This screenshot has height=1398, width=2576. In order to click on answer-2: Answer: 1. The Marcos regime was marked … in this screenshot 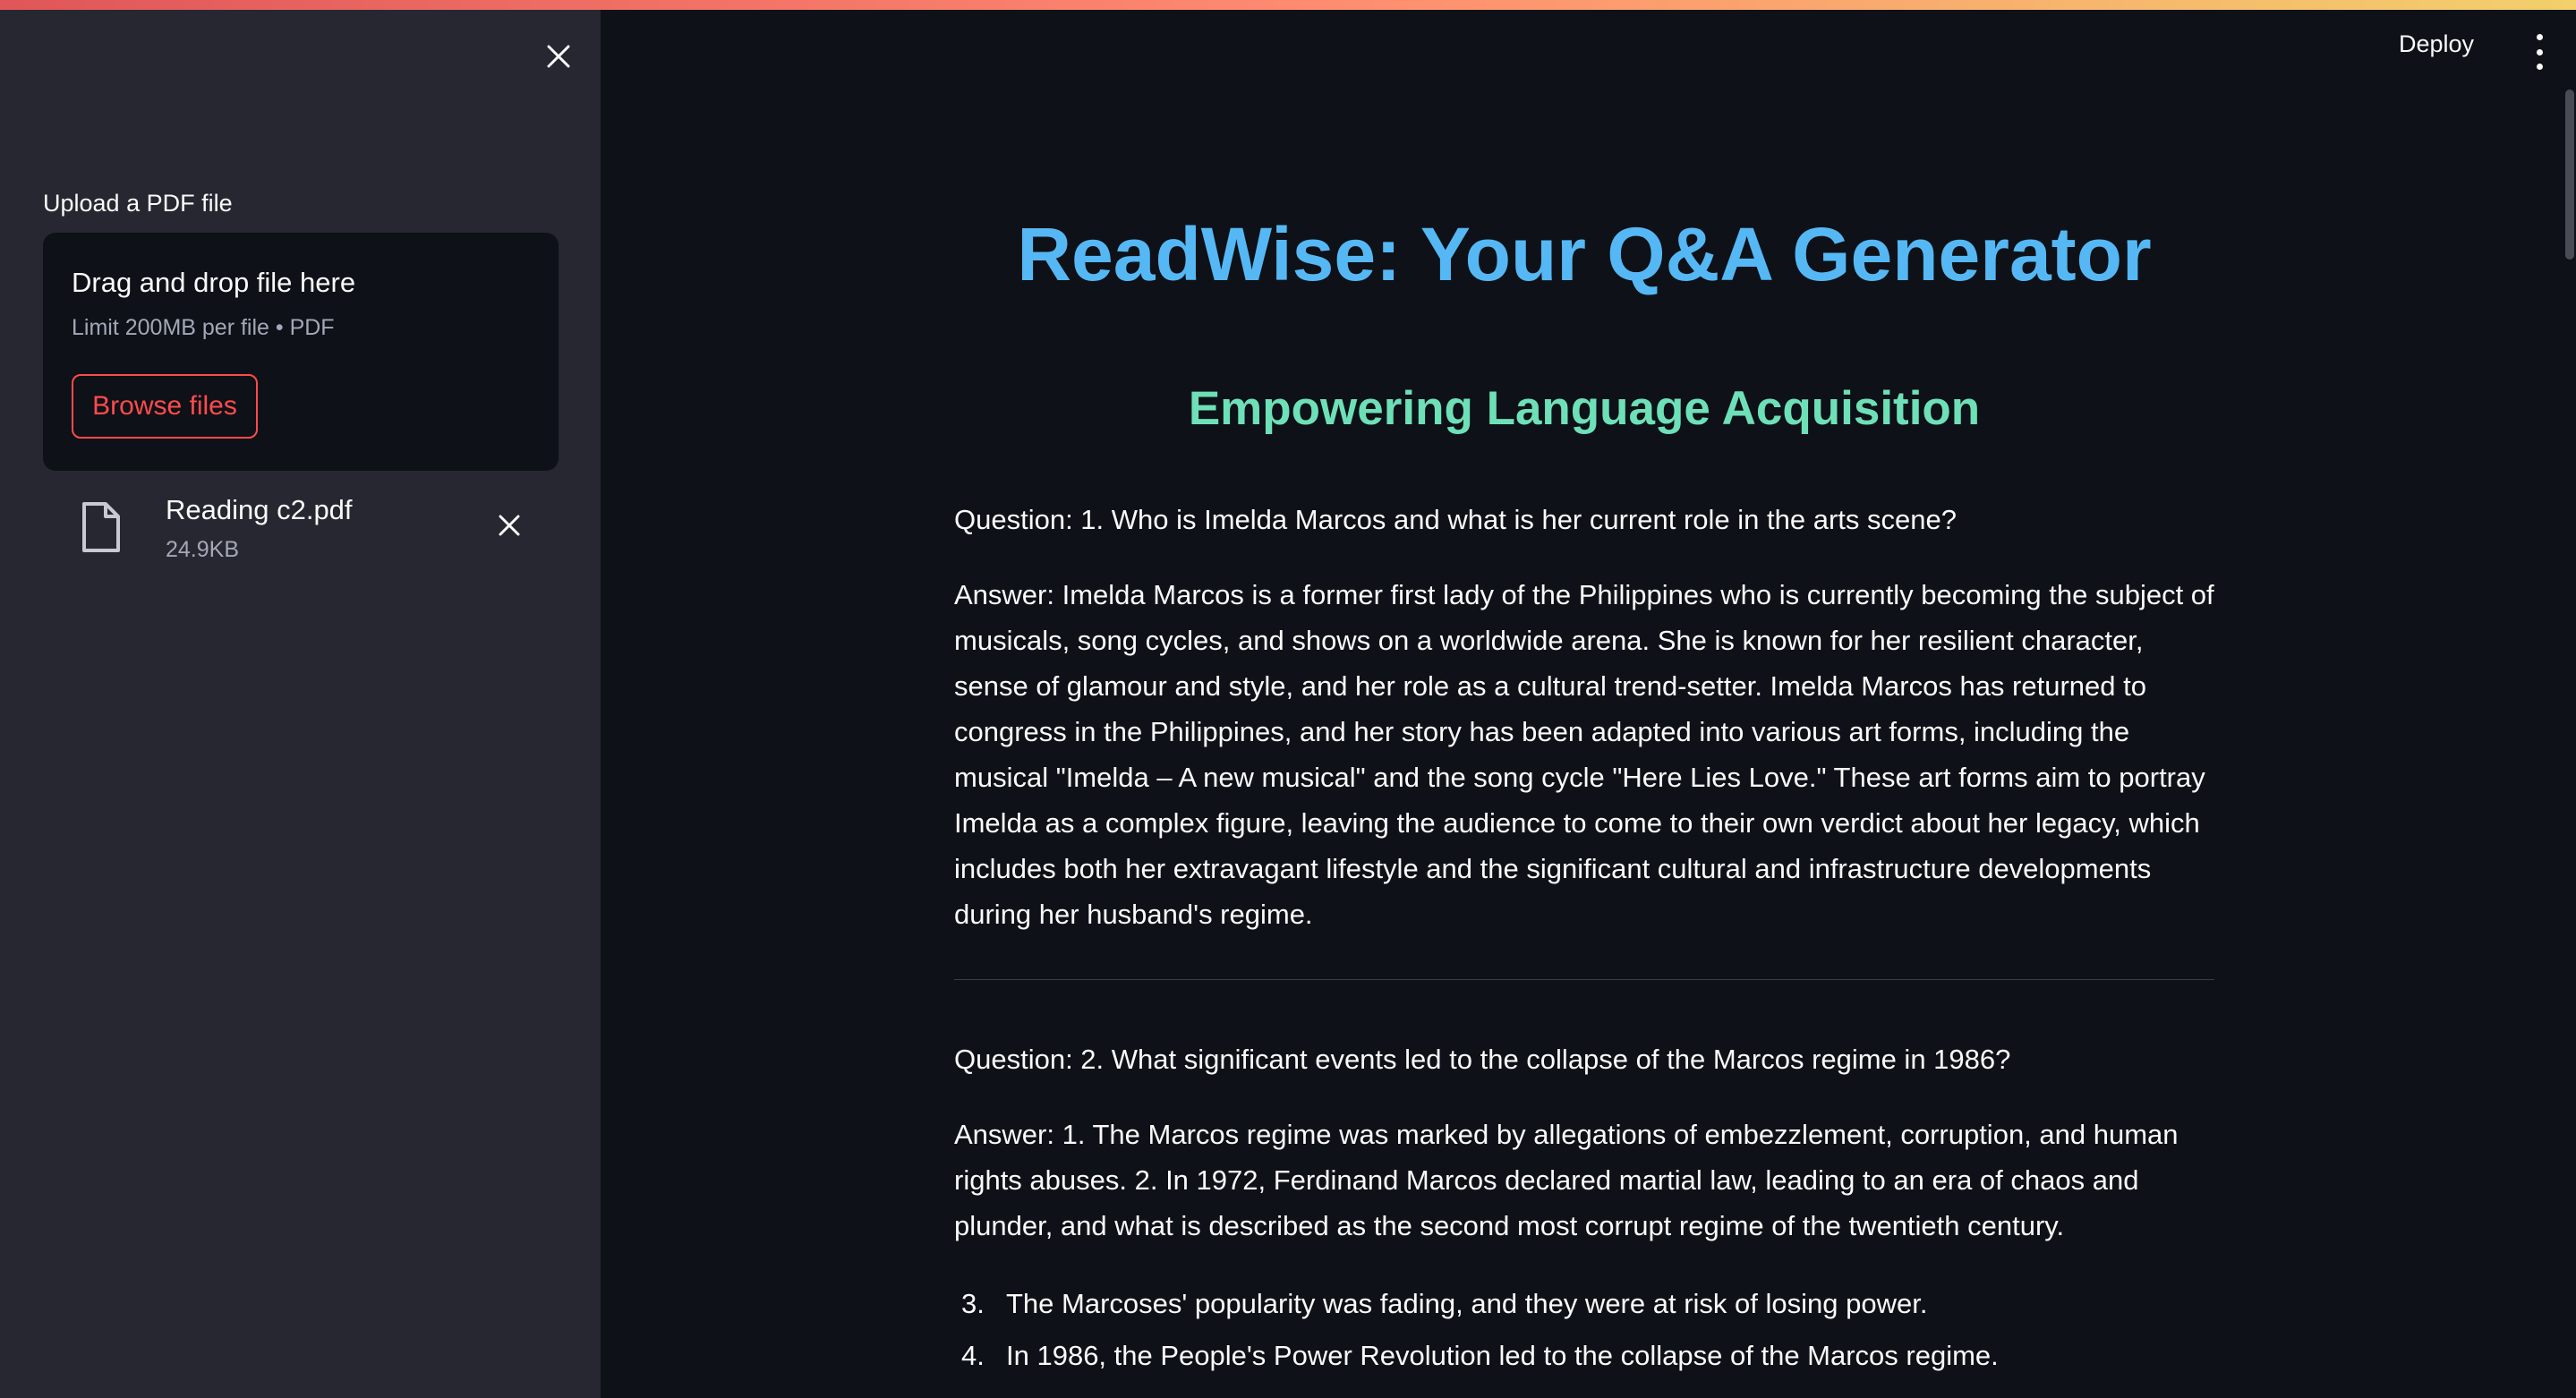, I will do `click(1566, 1180)`.